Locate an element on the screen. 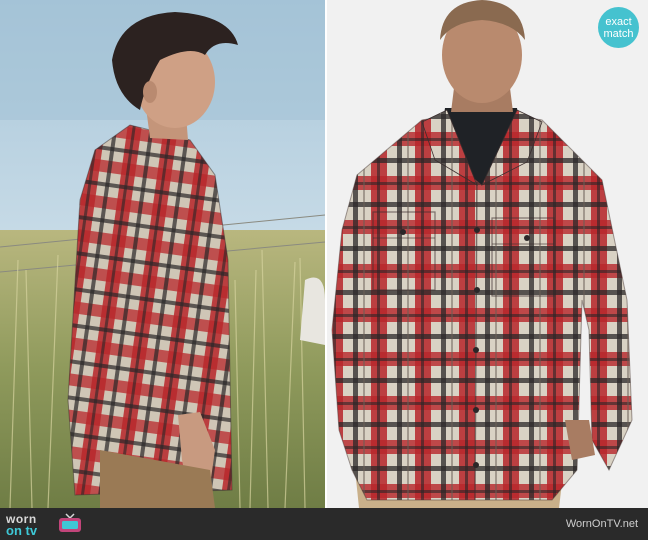 The image size is (648, 540). badge-line-1: exact is located at coordinates (618, 21).